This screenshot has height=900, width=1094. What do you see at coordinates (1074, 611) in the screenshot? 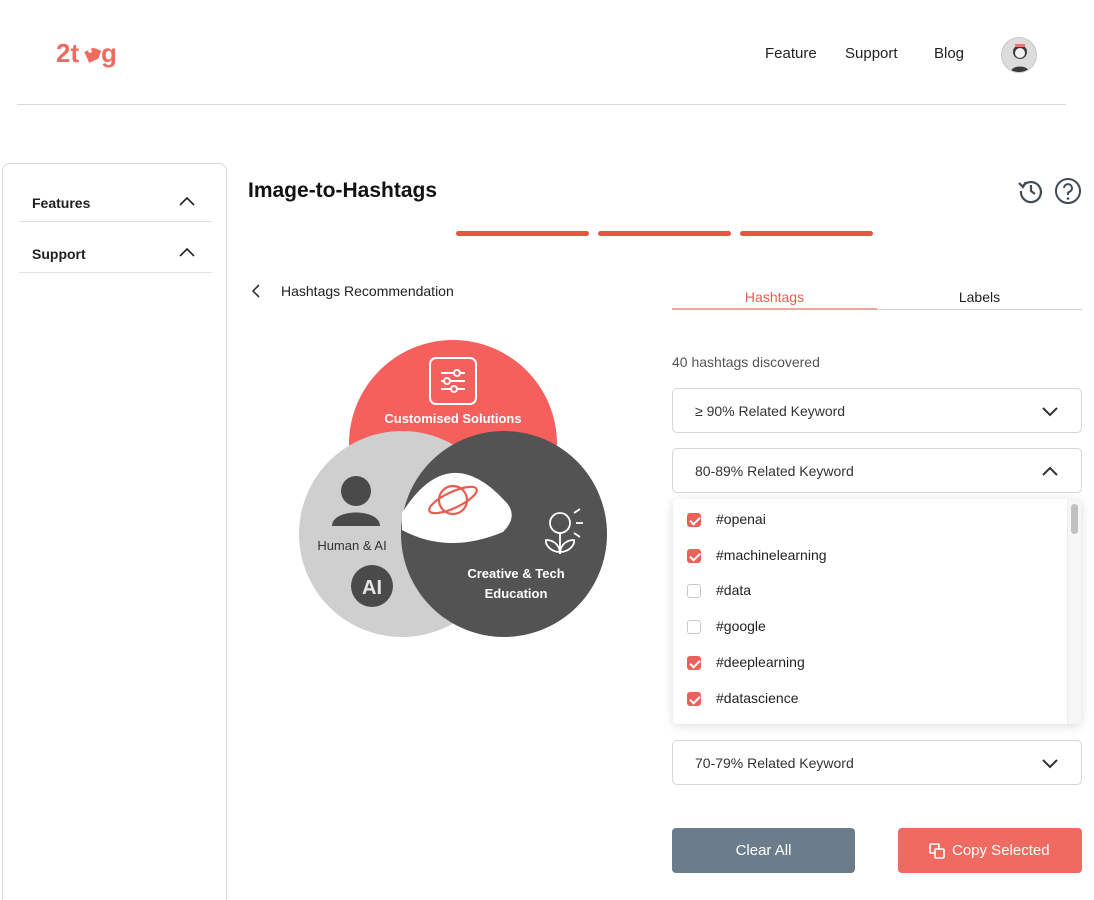
I see `scrollbar` at bounding box center [1074, 611].